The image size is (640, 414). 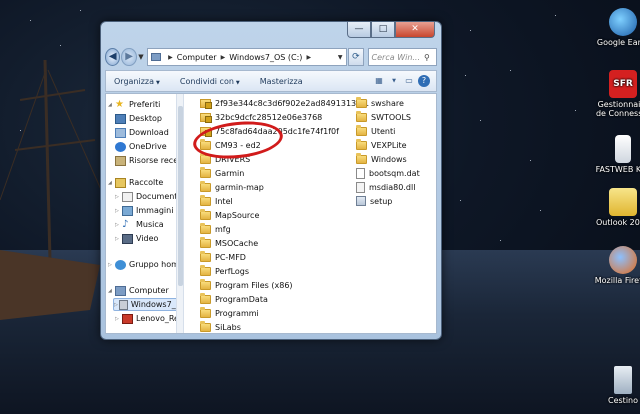 What do you see at coordinates (224, 270) in the screenshot?
I see `list-item: PerfLogs` at bounding box center [224, 270].